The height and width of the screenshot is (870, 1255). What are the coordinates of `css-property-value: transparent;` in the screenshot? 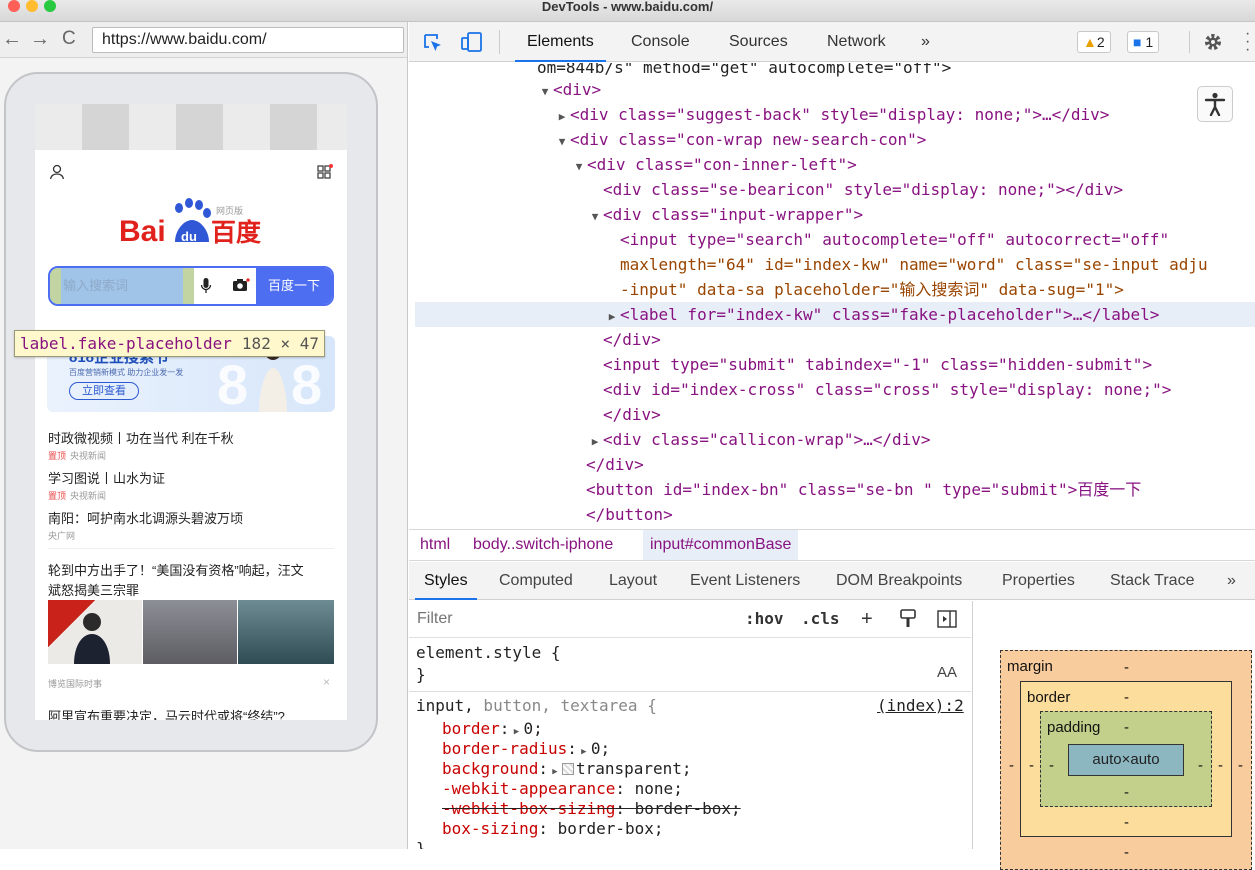 It's located at (634, 768).